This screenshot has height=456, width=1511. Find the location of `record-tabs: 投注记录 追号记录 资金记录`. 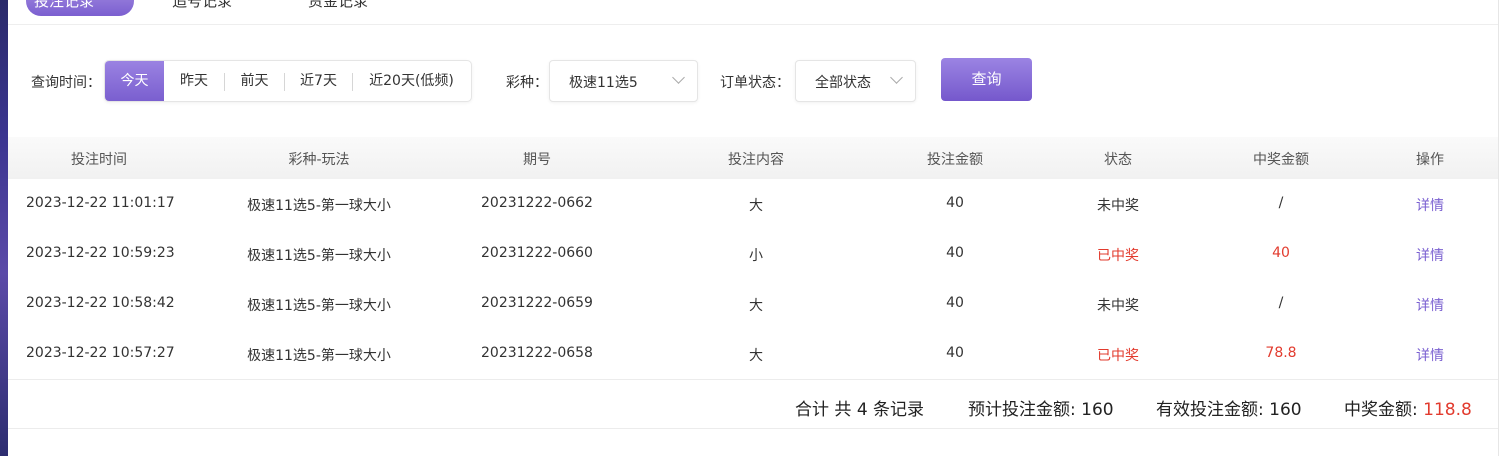

record-tabs: 投注记录 追号记录 资金记录 is located at coordinates (753, 12).